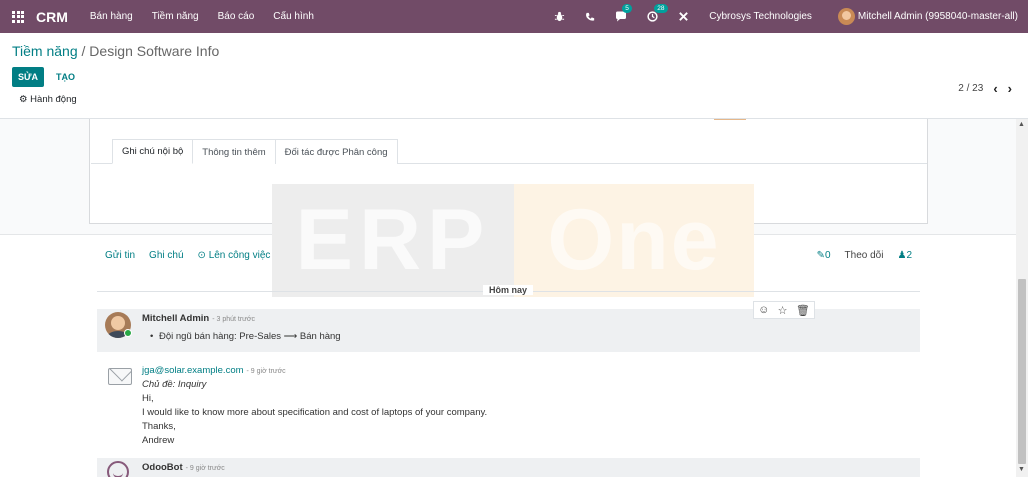  Describe the element at coordinates (970, 88) in the screenshot. I see `pager-value: 2 / 23` at that location.